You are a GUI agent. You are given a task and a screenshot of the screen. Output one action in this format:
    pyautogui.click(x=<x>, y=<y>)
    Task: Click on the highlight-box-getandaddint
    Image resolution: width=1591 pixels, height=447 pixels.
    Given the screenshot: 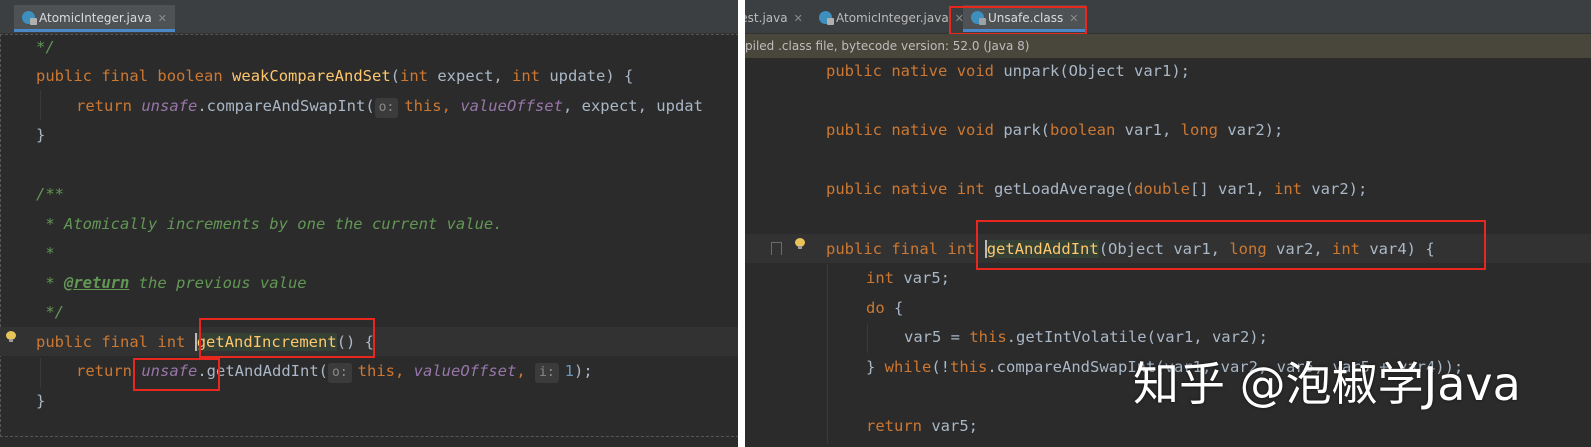 What is the action you would take?
    pyautogui.click(x=1231, y=245)
    